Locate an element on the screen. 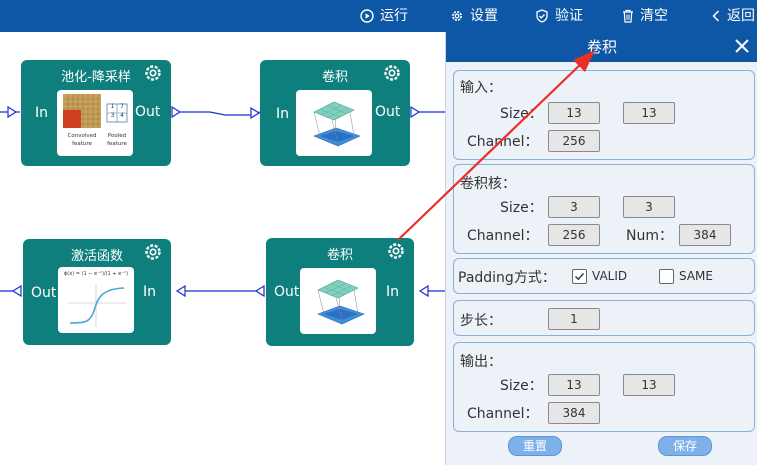 This screenshot has height=465, width=757. output-section: 输出： Size： 13 13 Channel： 384 is located at coordinates (604, 387).